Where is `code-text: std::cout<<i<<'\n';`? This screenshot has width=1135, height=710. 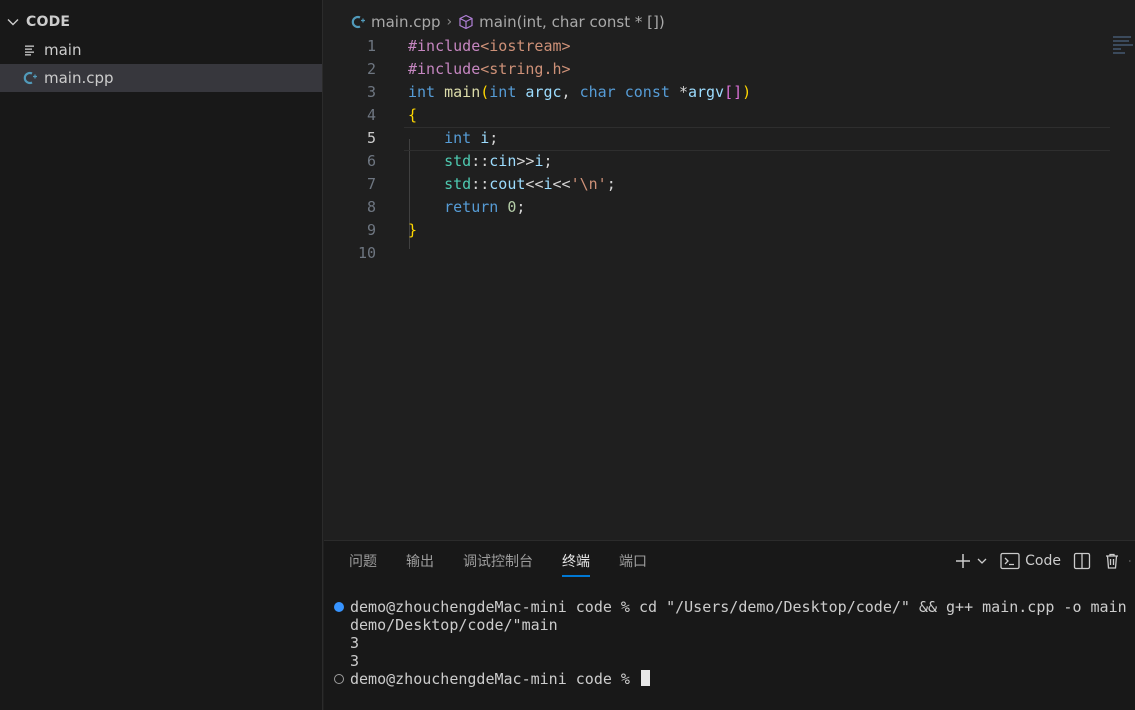 code-text: std::cout<<i<<'\n'; is located at coordinates (530, 184).